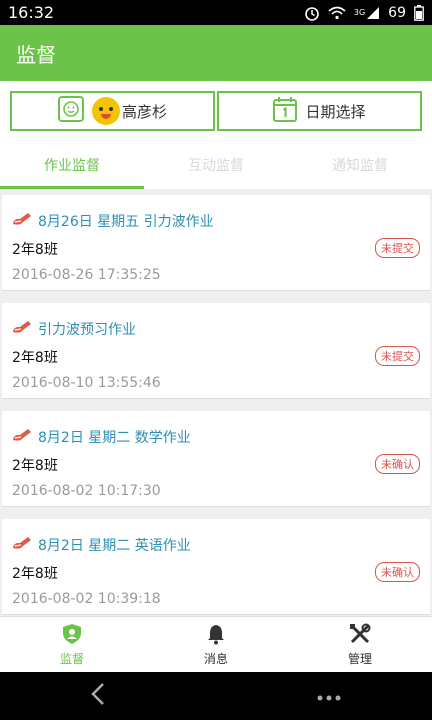 Image resolution: width=432 pixels, height=720 pixels. I want to click on item-title-text: 8月26日 星期五 引力波作业, so click(126, 222).